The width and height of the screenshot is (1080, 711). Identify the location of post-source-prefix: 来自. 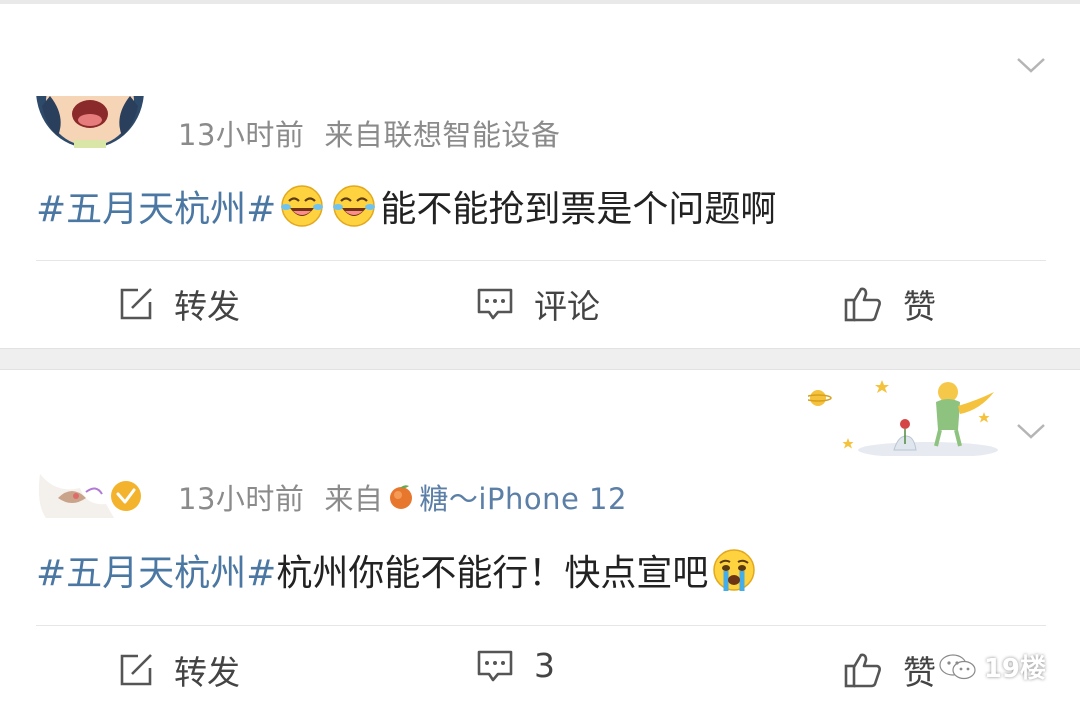
(354, 499).